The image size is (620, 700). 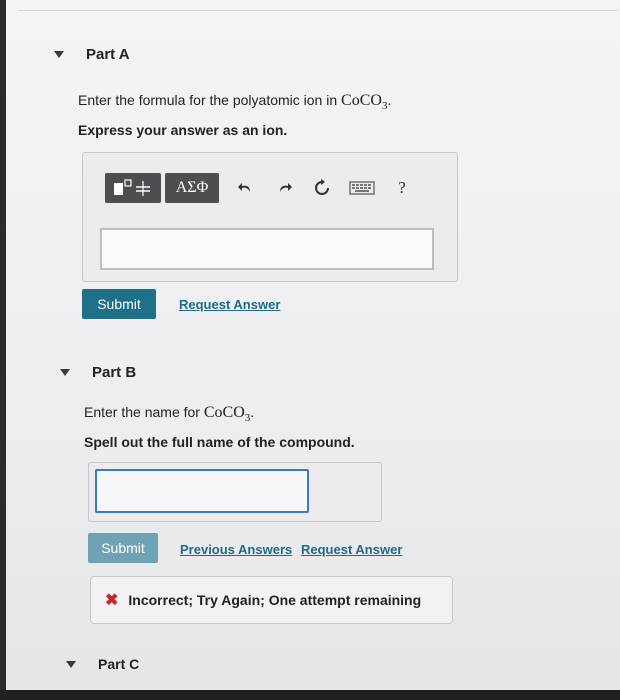 I want to click on part-a-compound: CoCO3, so click(x=364, y=102).